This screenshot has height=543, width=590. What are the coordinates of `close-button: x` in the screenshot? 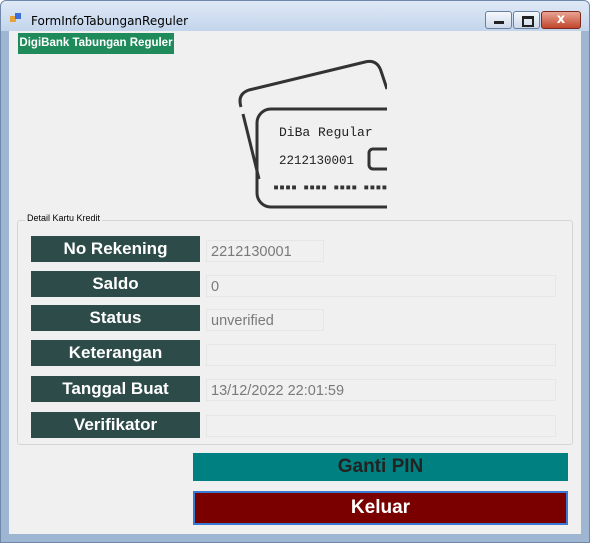 It's located at (561, 20).